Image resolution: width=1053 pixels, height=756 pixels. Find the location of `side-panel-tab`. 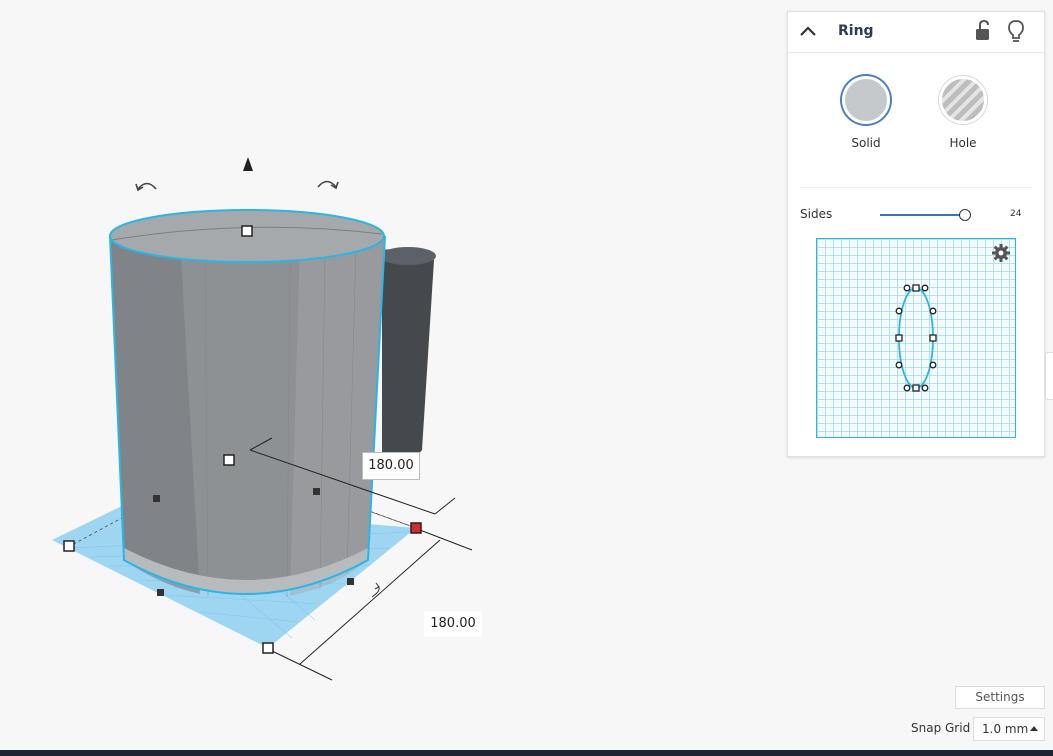

side-panel-tab is located at coordinates (1049, 376).